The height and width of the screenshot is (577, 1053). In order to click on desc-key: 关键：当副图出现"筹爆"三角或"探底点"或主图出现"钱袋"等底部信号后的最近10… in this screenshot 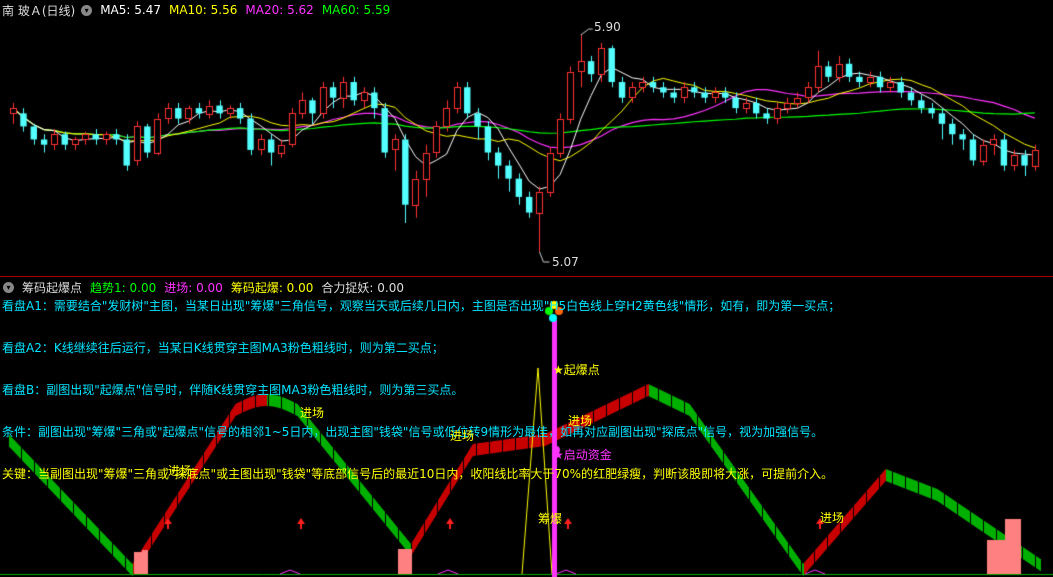, I will do `click(418, 474)`.